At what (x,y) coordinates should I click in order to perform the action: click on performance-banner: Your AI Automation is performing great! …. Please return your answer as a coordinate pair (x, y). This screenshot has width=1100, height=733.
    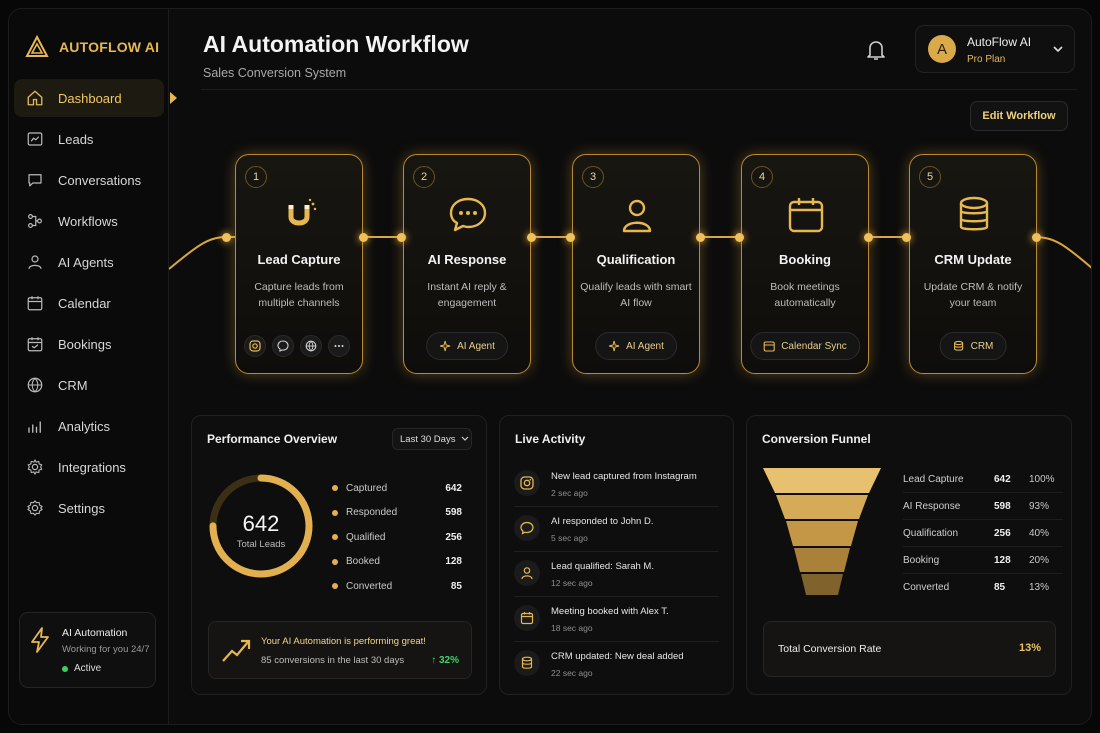
    Looking at the image, I should click on (340, 650).